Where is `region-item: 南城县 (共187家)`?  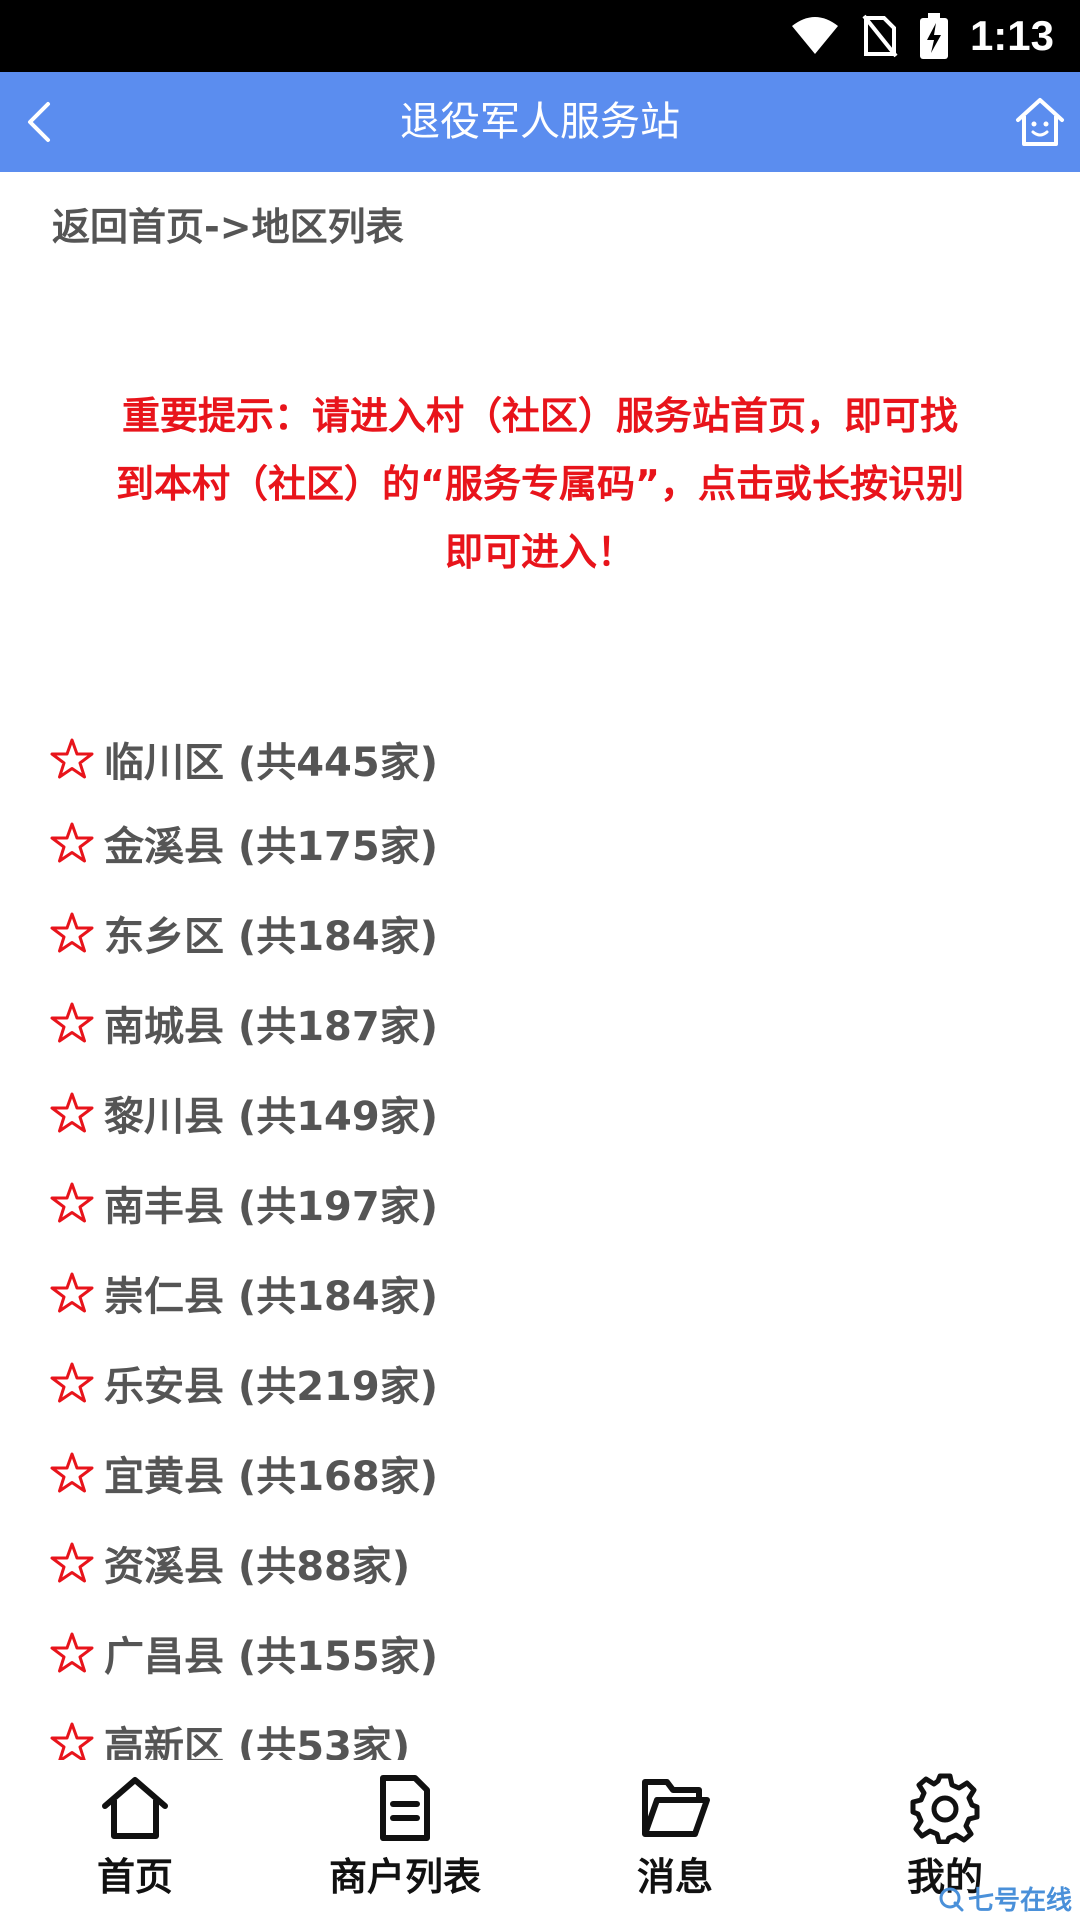
region-item: 南城县 (共187家) is located at coordinates (500, 1023).